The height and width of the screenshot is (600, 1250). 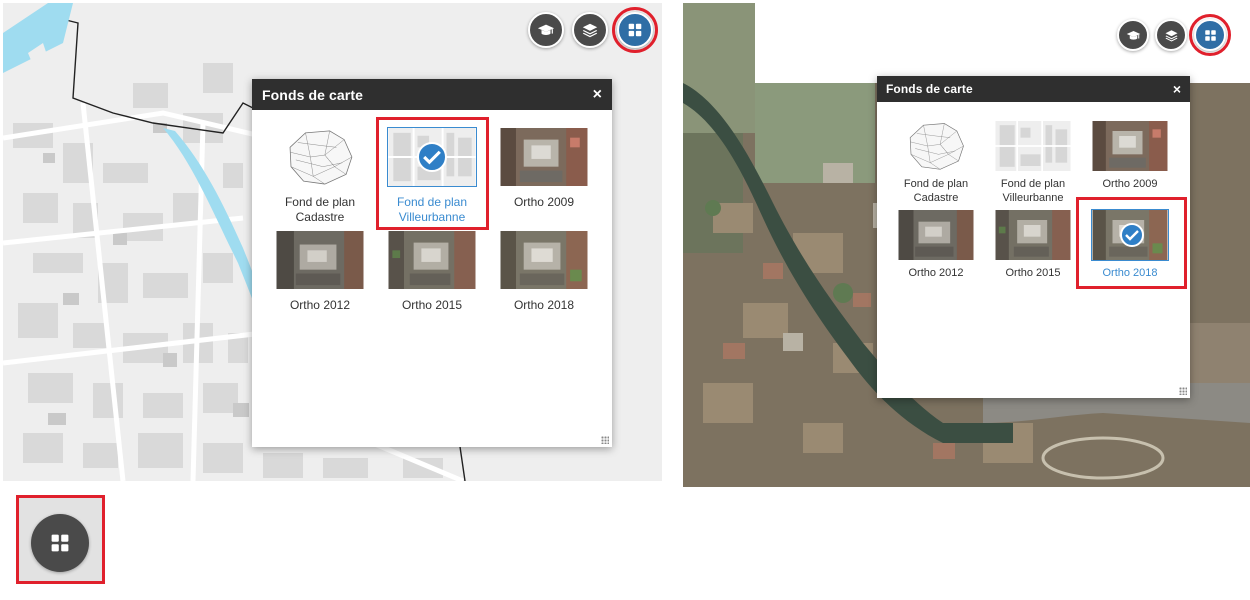 I want to click on basemap-gallery-button-enlarged, so click(x=60, y=543).